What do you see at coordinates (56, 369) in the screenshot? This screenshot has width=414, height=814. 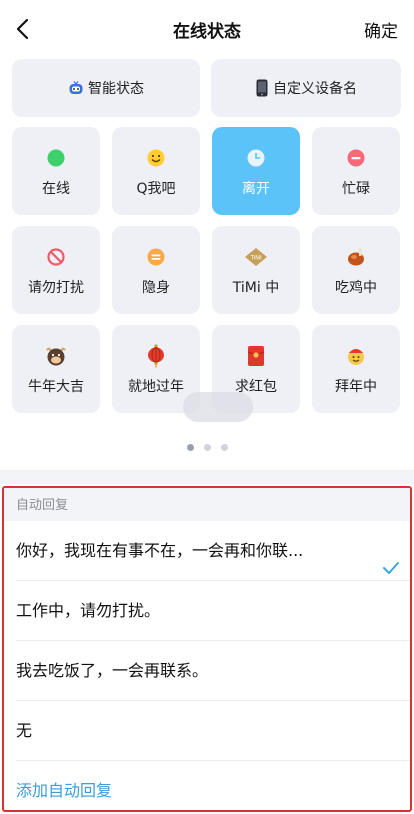 I see `status-tile-ox-year: 牛年大吉` at bounding box center [56, 369].